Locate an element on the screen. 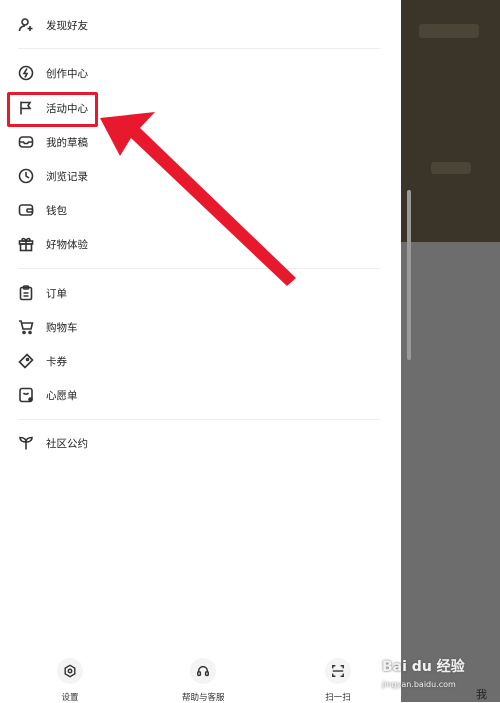 The image size is (500, 703). help-label: 帮助与客服 is located at coordinates (203, 698).